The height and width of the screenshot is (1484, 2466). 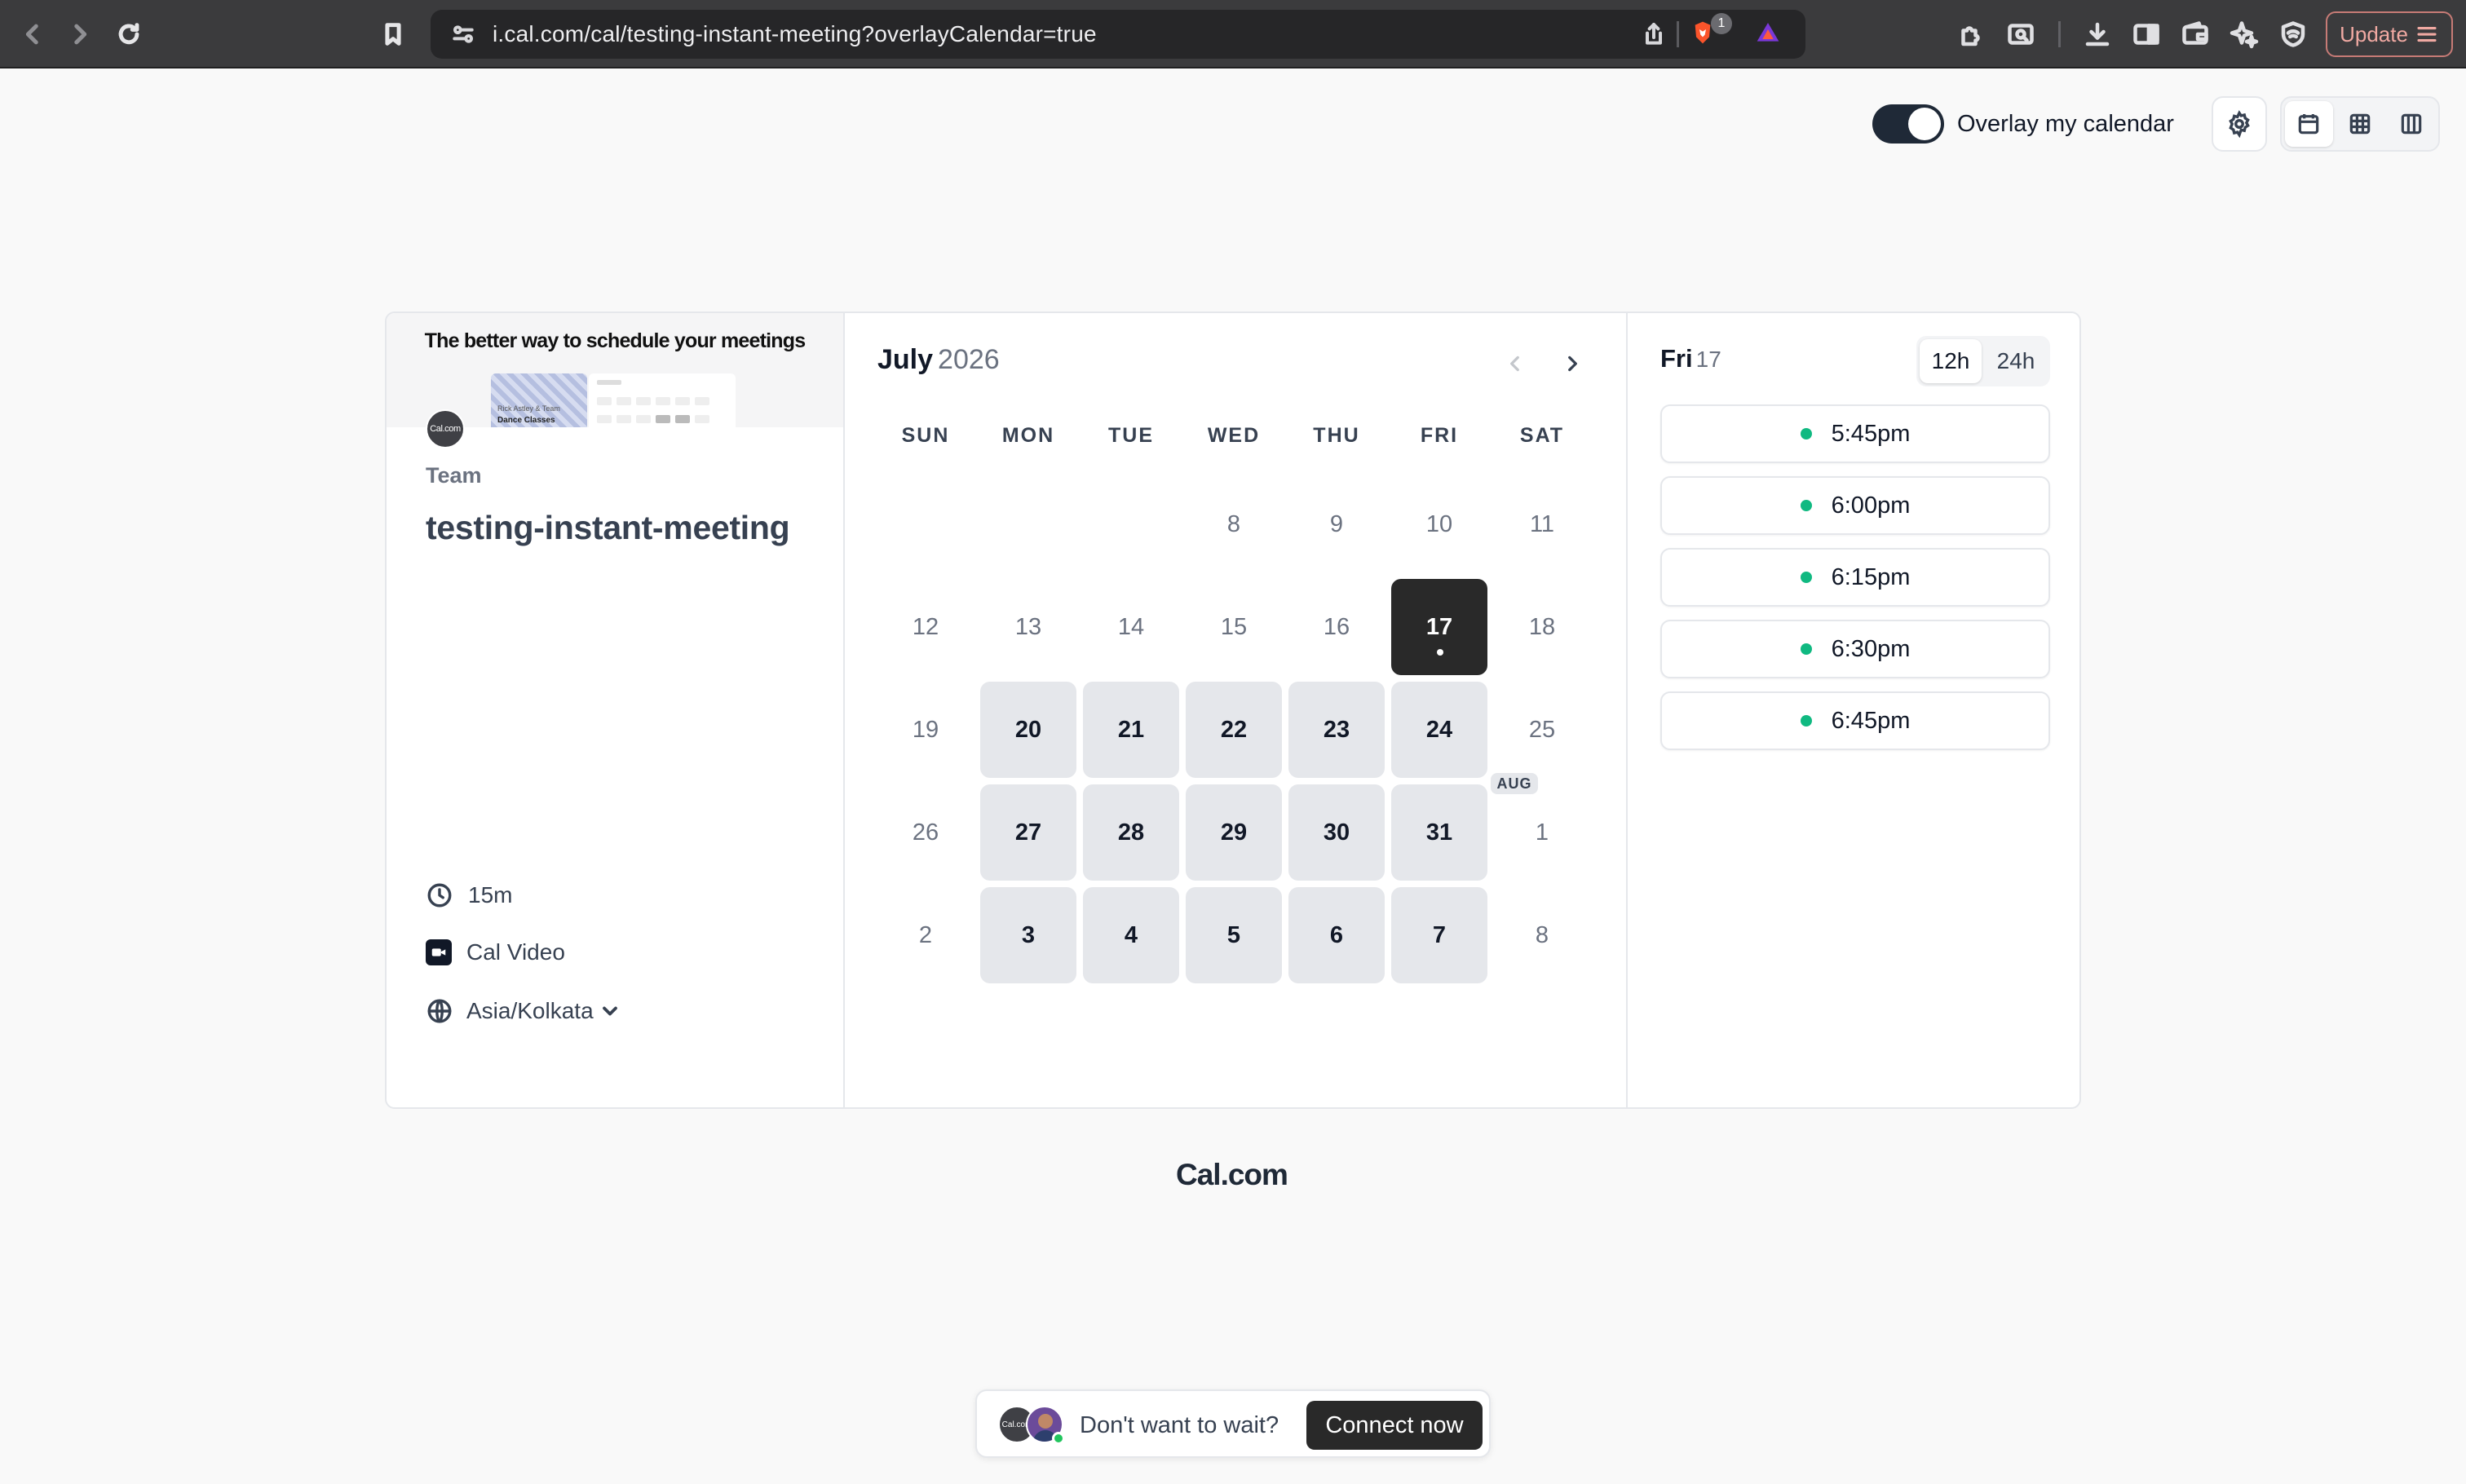 I want to click on reload-icon, so click(x=128, y=34).